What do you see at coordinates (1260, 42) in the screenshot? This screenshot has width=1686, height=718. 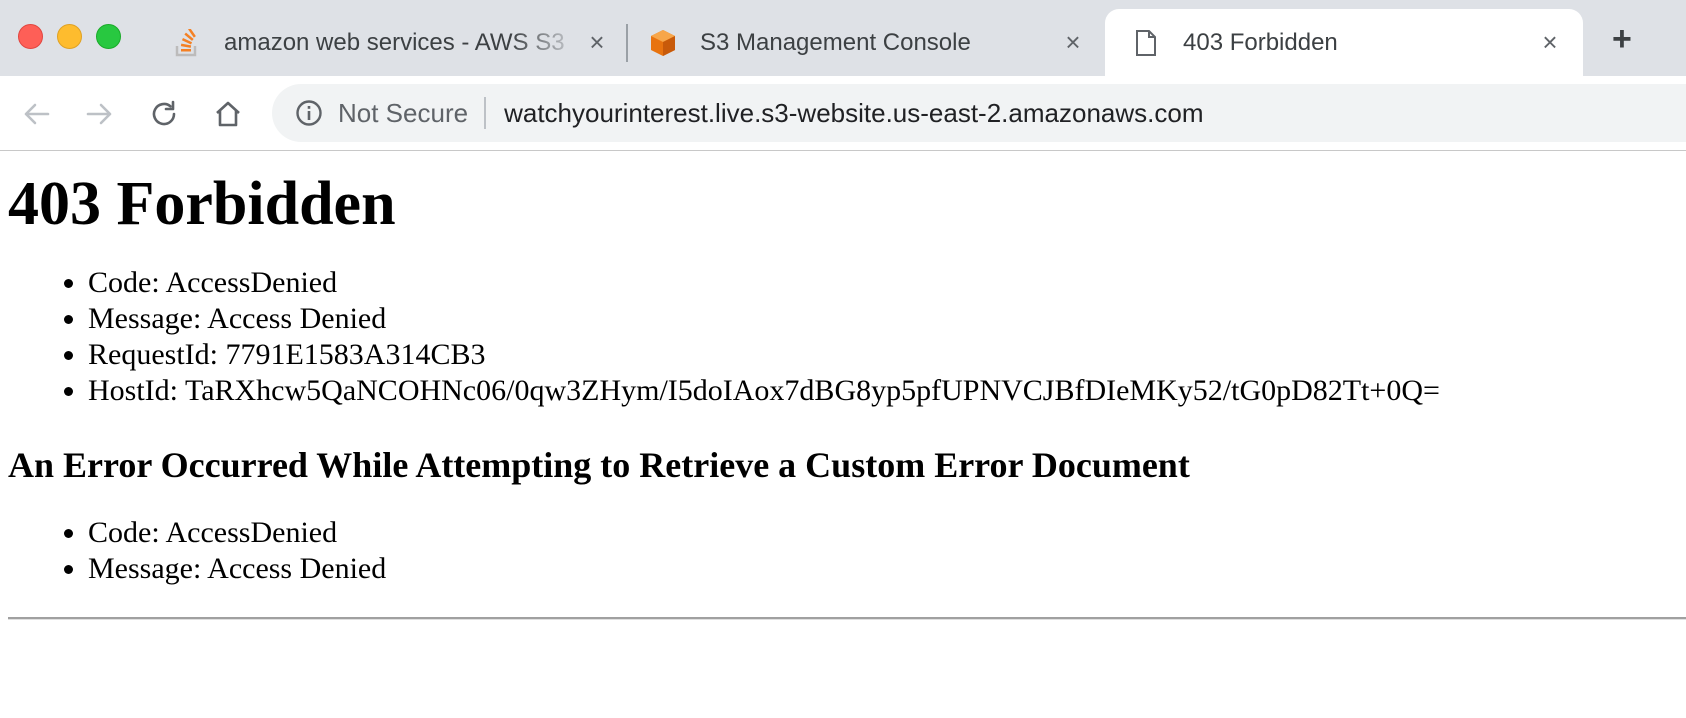 I see `tab-title: 403 Forbidden` at bounding box center [1260, 42].